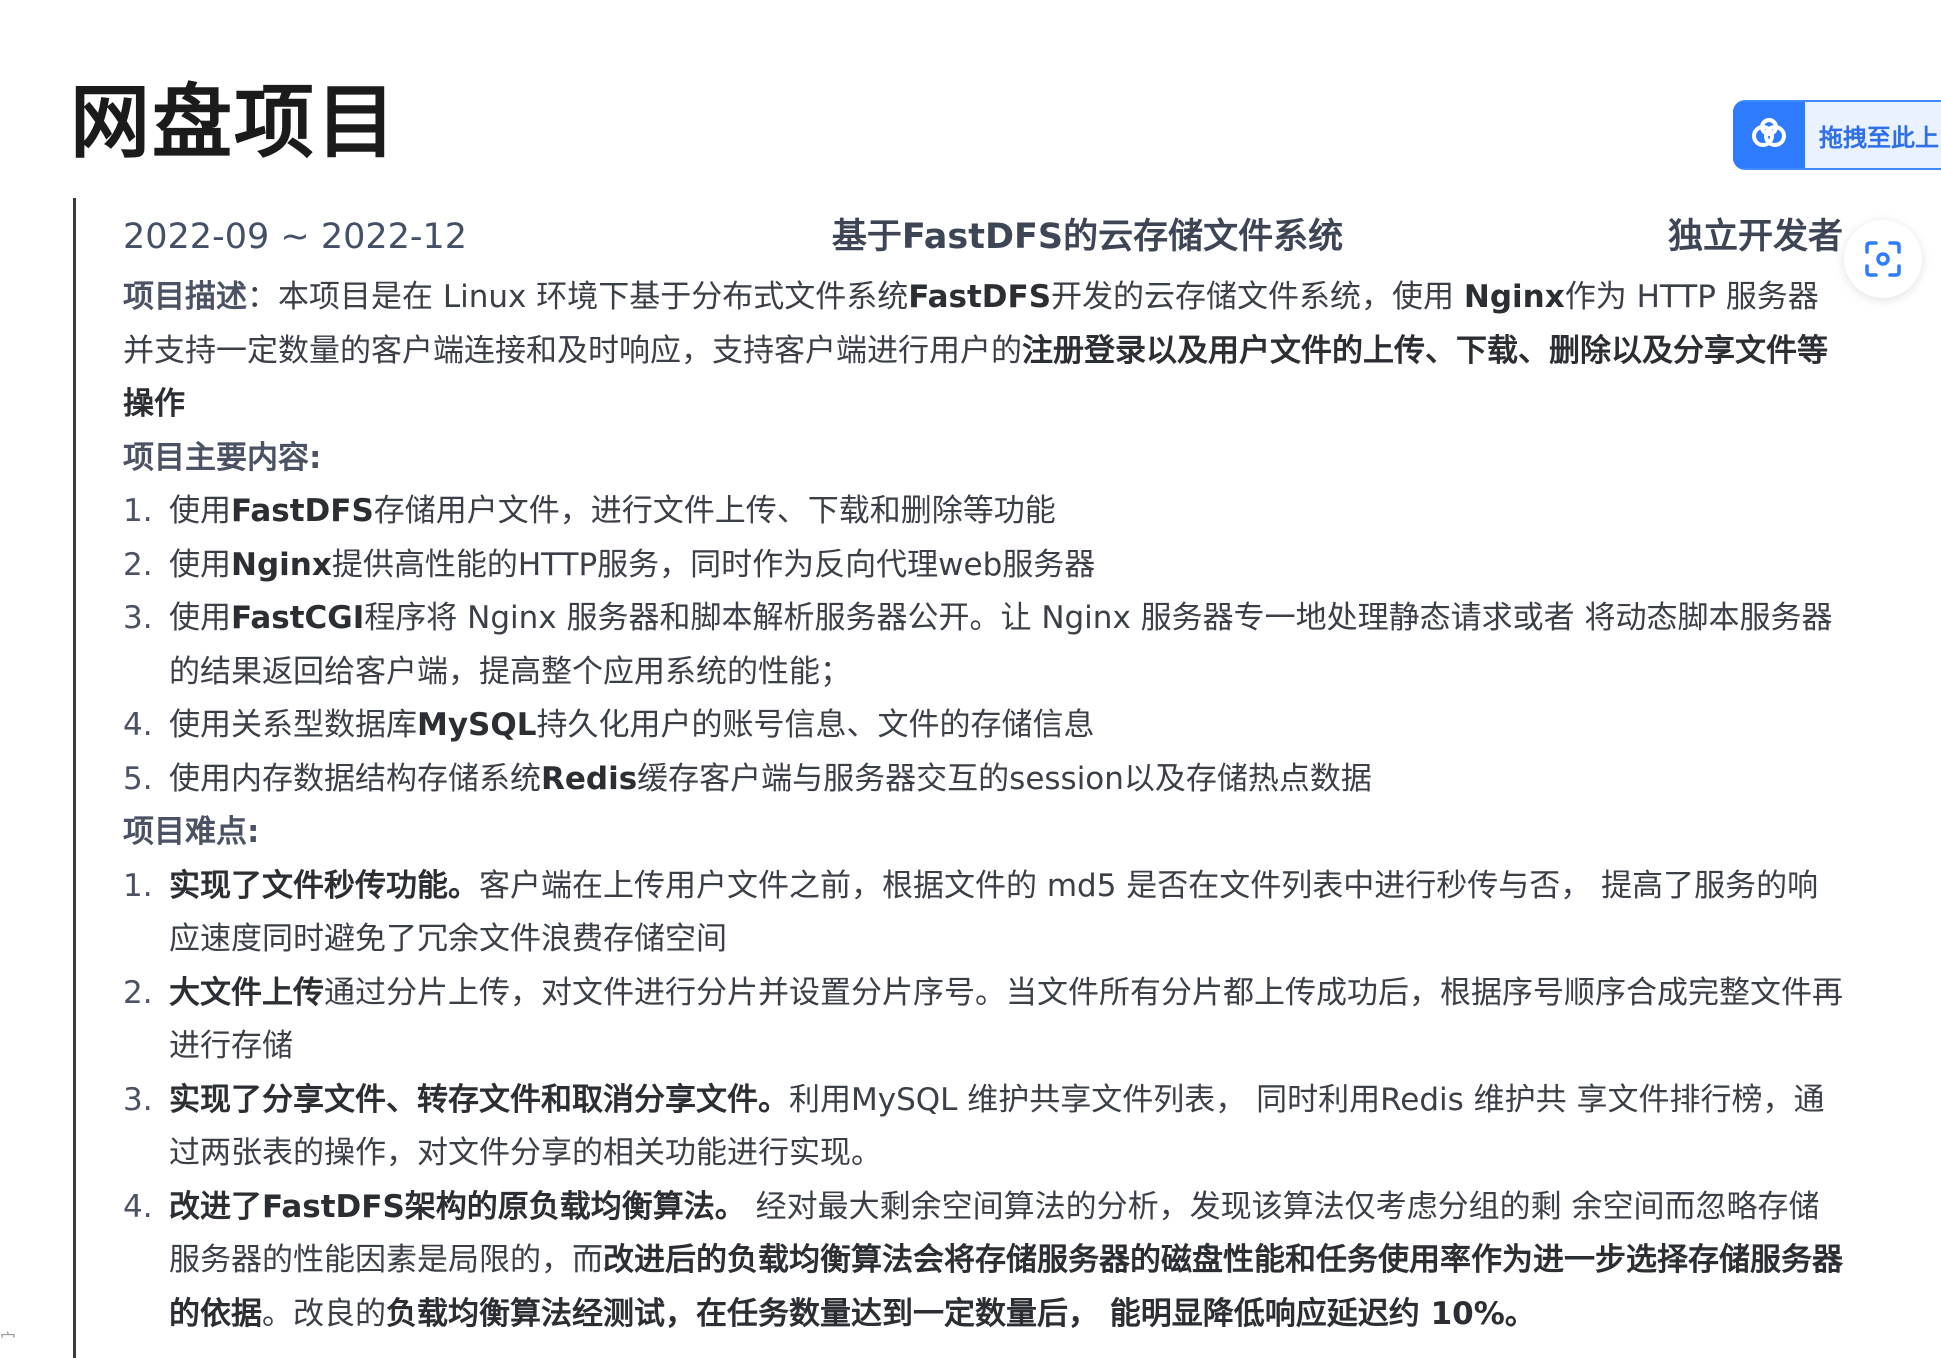 The height and width of the screenshot is (1358, 1941). Describe the element at coordinates (1514, 297) in the screenshot. I see `description-bold: Nginx` at that location.